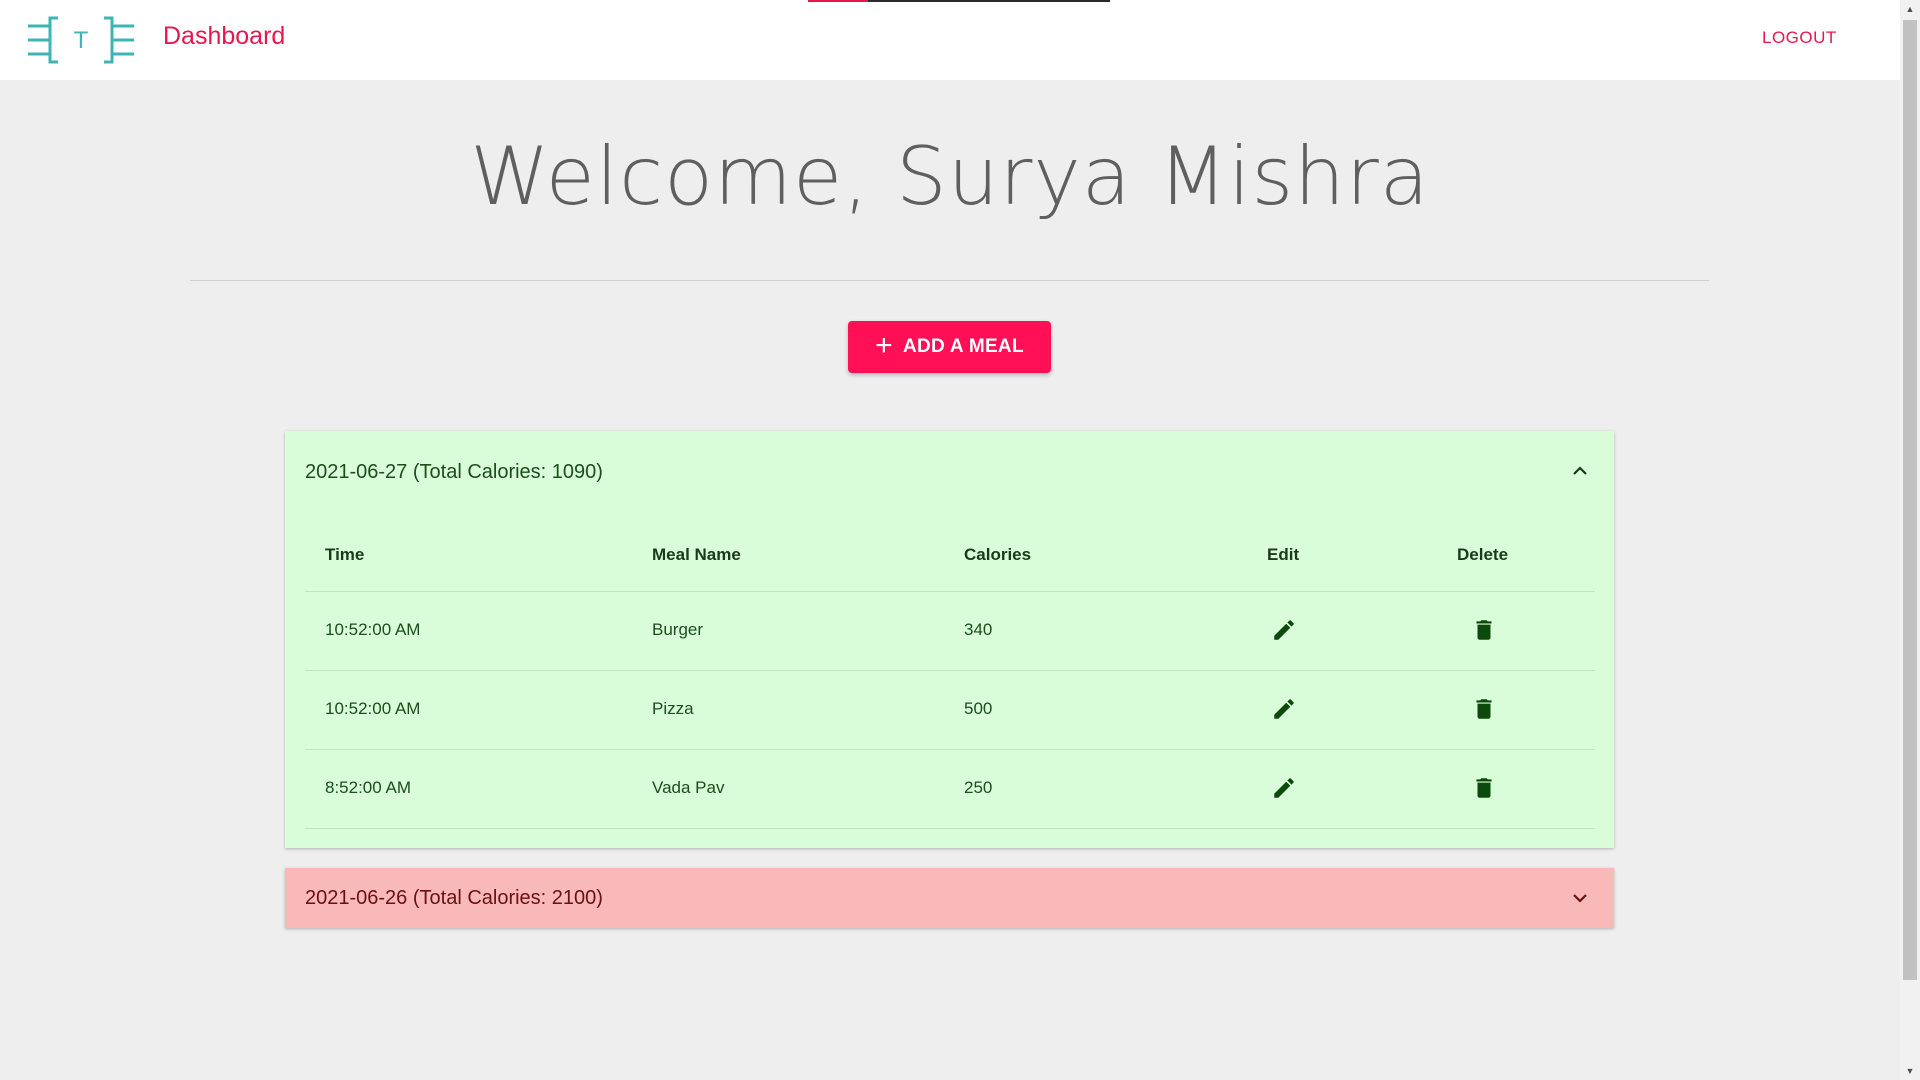  What do you see at coordinates (949, 280) in the screenshot?
I see `divider` at bounding box center [949, 280].